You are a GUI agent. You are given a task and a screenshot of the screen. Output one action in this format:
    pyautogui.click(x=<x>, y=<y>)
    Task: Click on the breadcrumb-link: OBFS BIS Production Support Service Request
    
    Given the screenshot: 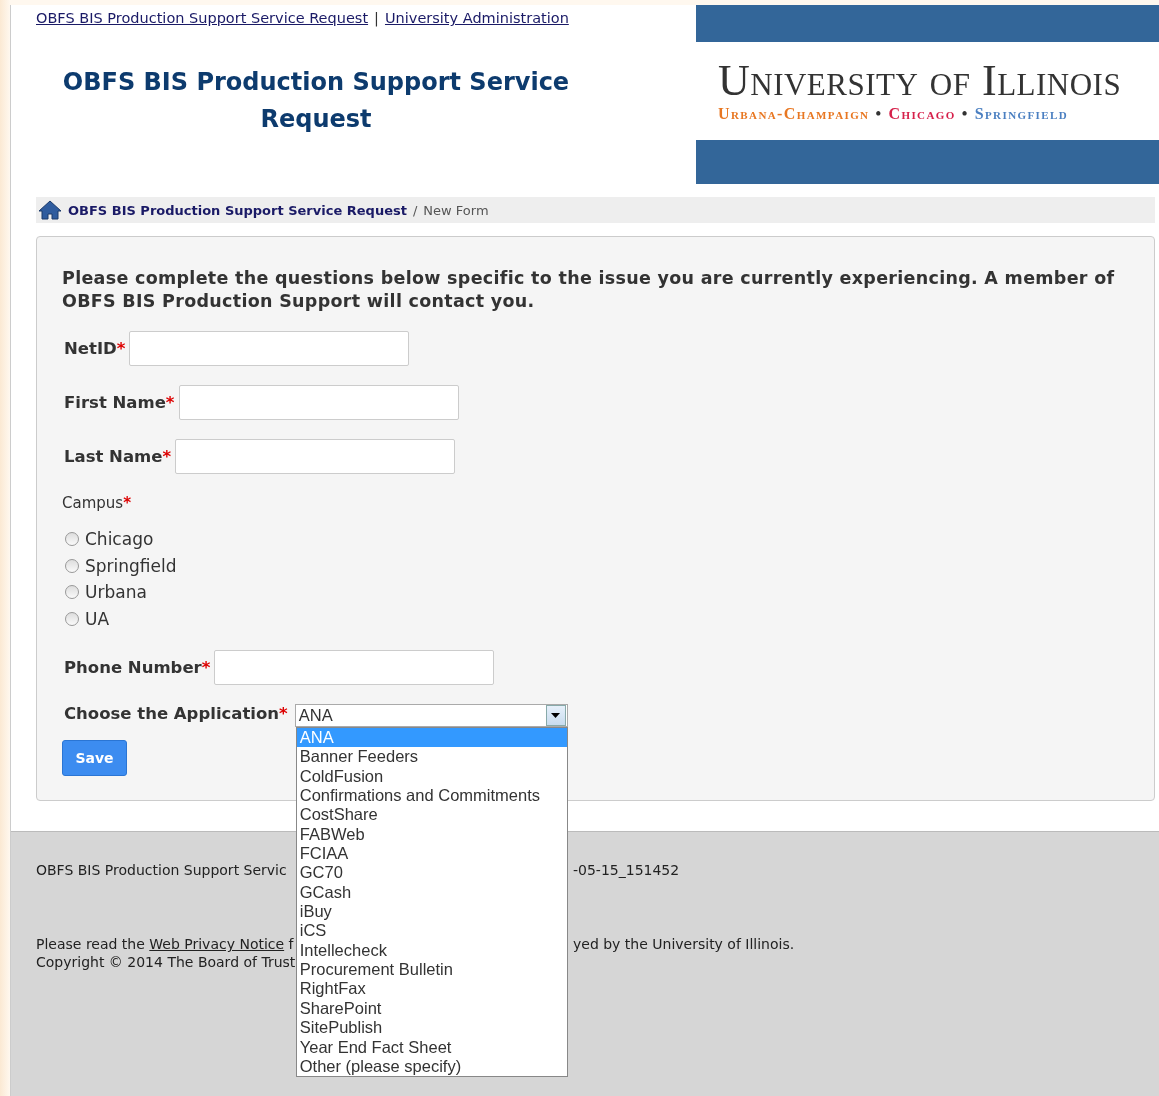 What is the action you would take?
    pyautogui.click(x=237, y=210)
    